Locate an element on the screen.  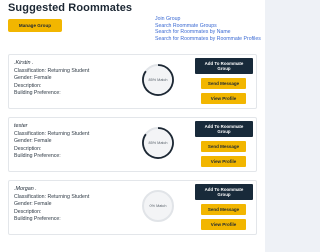
page-title: Suggested Roommates is located at coordinates (70, 8).